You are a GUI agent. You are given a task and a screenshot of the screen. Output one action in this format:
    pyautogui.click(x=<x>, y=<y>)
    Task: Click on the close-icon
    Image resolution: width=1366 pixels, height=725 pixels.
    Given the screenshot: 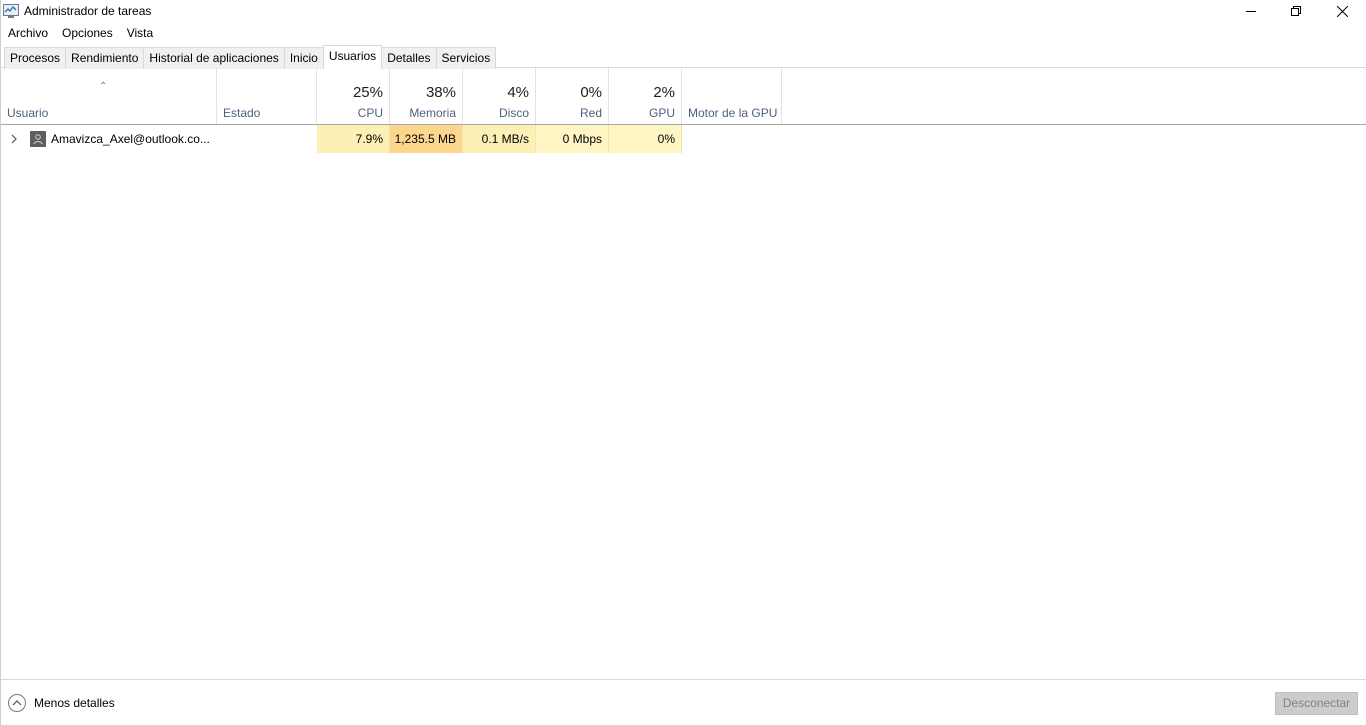 What is the action you would take?
    pyautogui.click(x=1342, y=11)
    